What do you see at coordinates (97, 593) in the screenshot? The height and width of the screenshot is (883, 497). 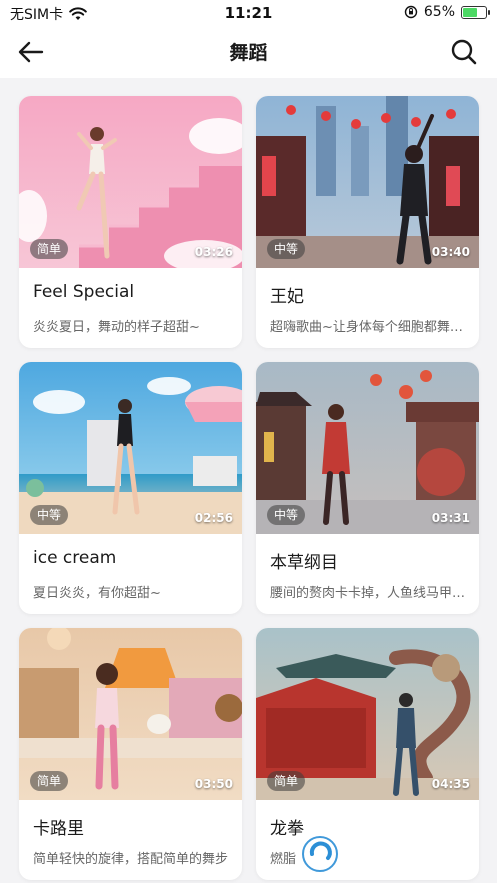 I see `card-description: 夏日炎炎，有你超甜~` at bounding box center [97, 593].